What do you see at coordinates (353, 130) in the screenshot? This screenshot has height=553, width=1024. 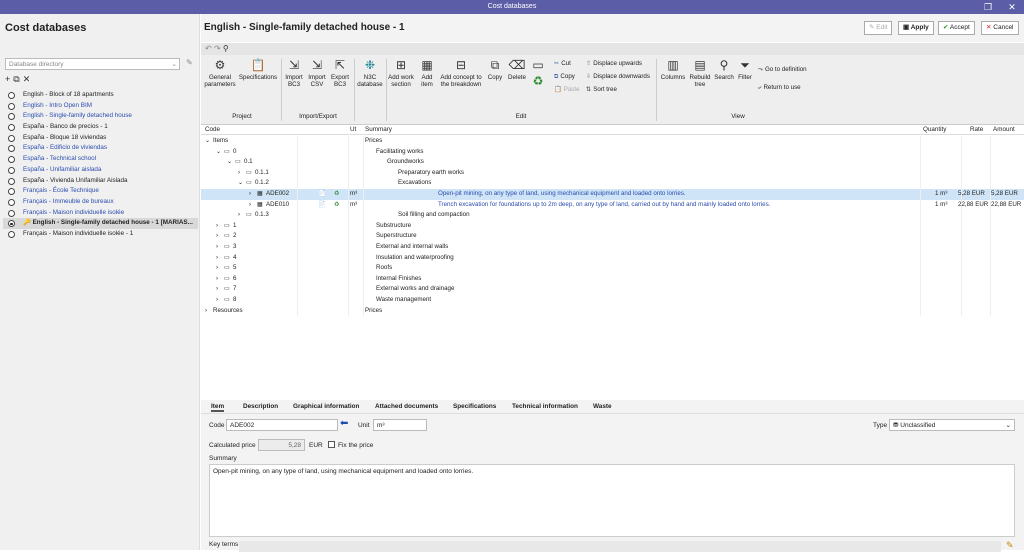 I see `column-ut: Ut` at bounding box center [353, 130].